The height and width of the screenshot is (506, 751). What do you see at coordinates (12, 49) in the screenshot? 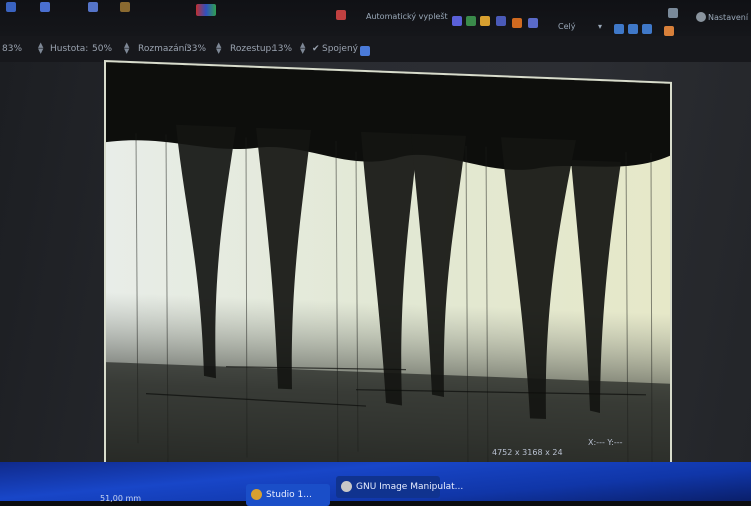
I see `zoom-value: 83%` at bounding box center [12, 49].